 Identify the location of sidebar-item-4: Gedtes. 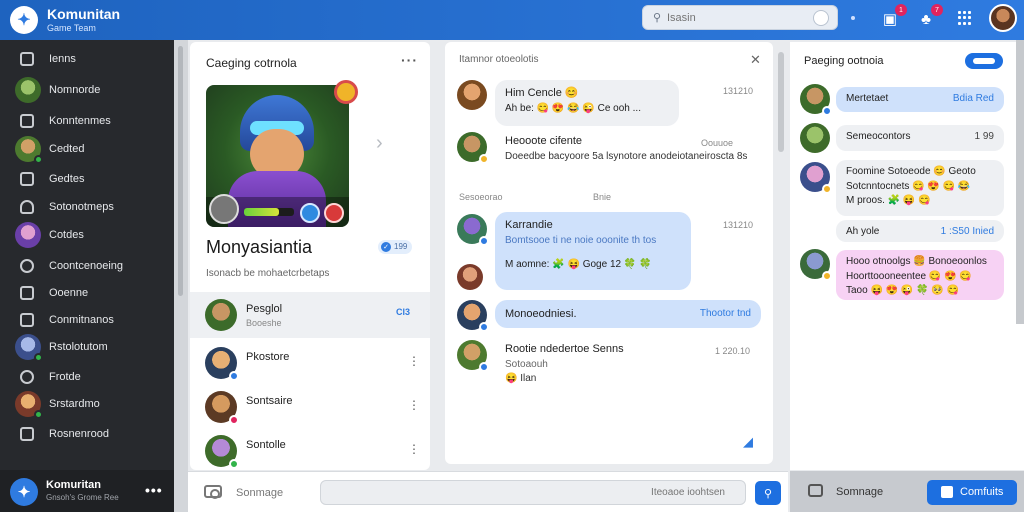
(87, 179).